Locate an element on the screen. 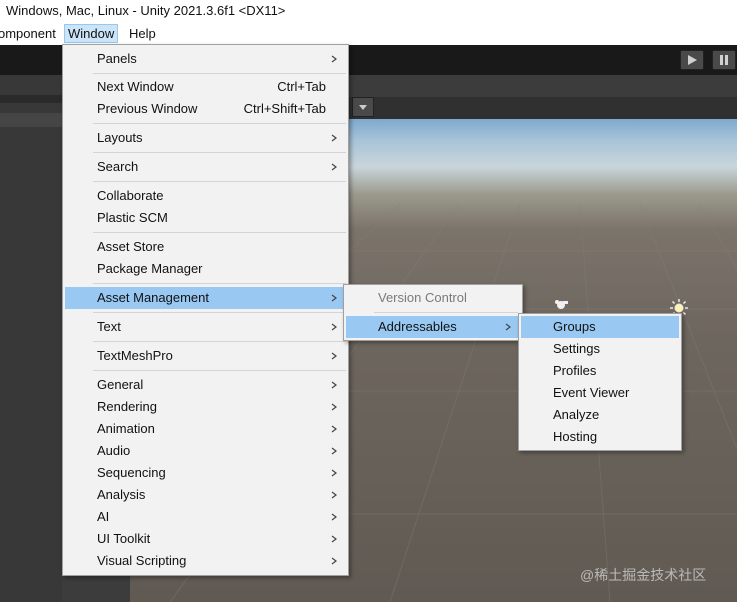  menu-item-audio: Audio is located at coordinates (205, 451).